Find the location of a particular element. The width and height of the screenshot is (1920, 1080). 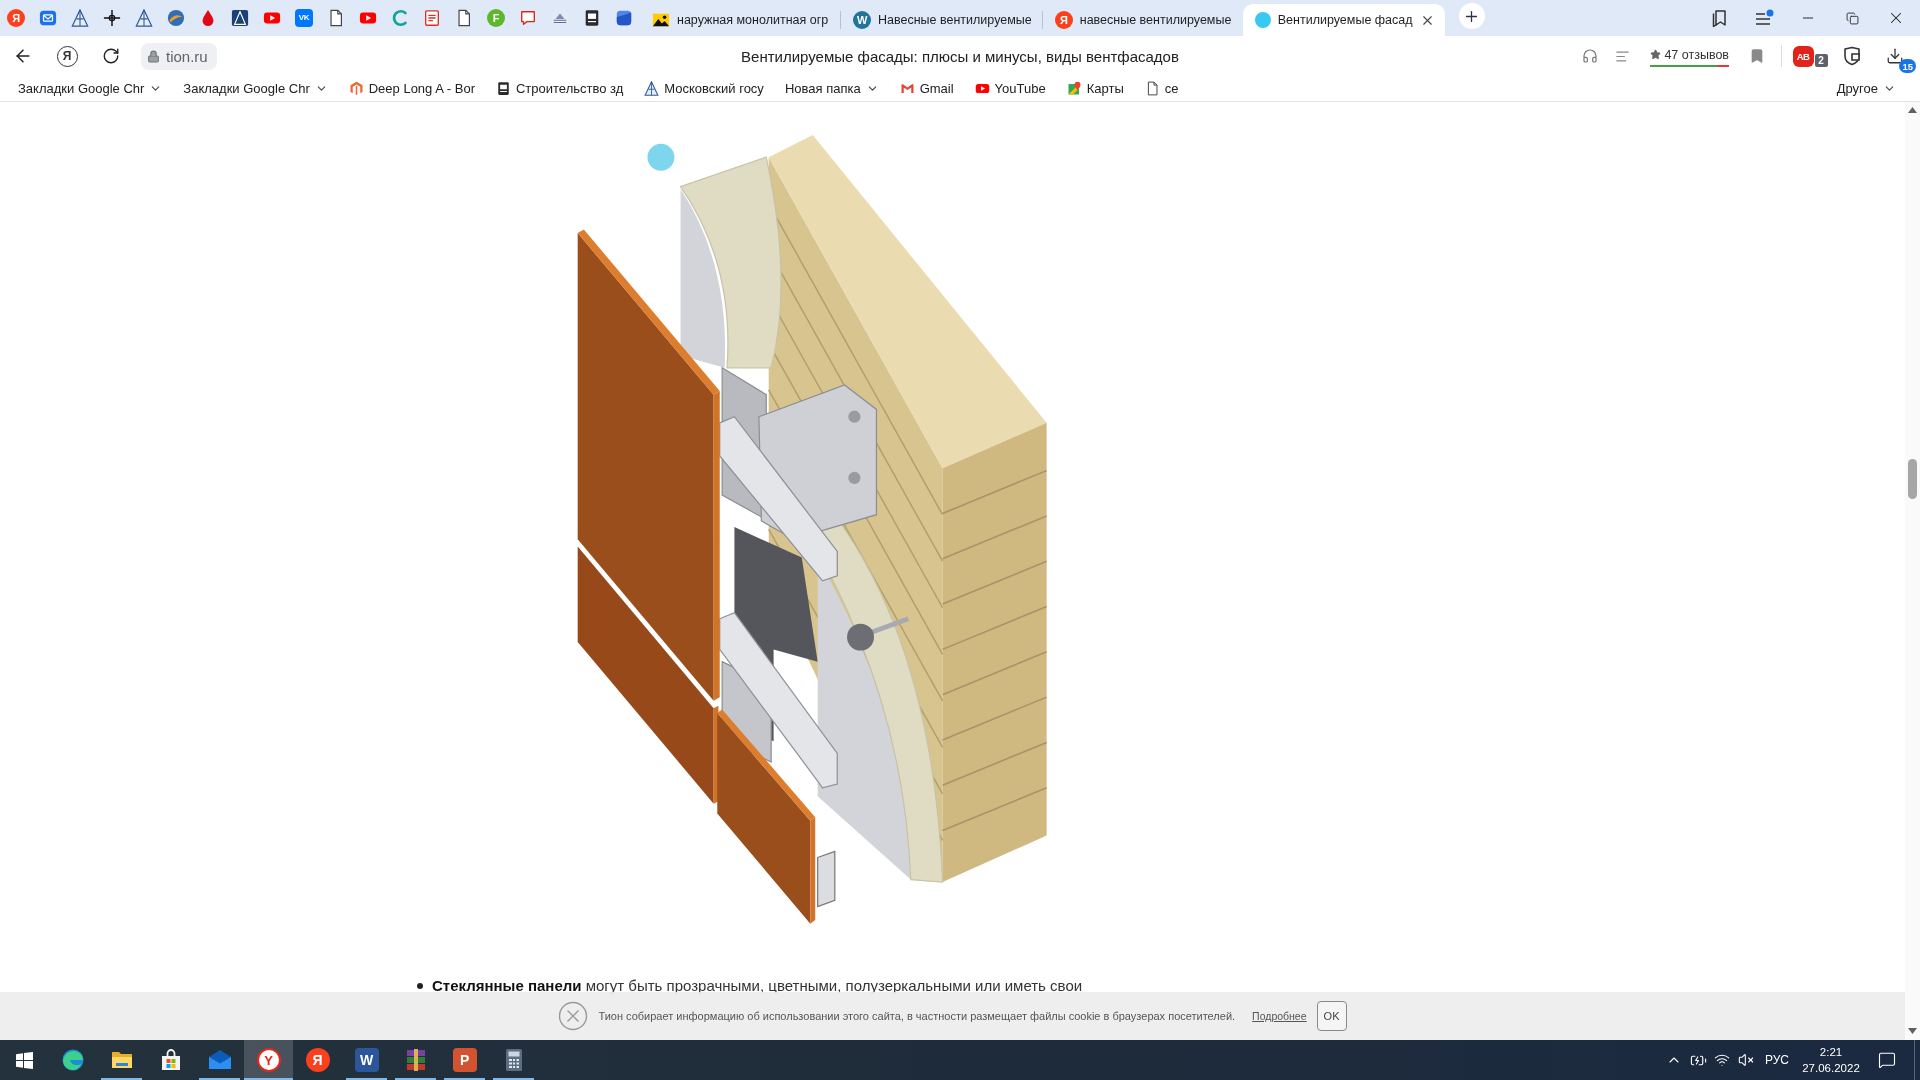

play-button-icon is located at coordinates (982, 88).